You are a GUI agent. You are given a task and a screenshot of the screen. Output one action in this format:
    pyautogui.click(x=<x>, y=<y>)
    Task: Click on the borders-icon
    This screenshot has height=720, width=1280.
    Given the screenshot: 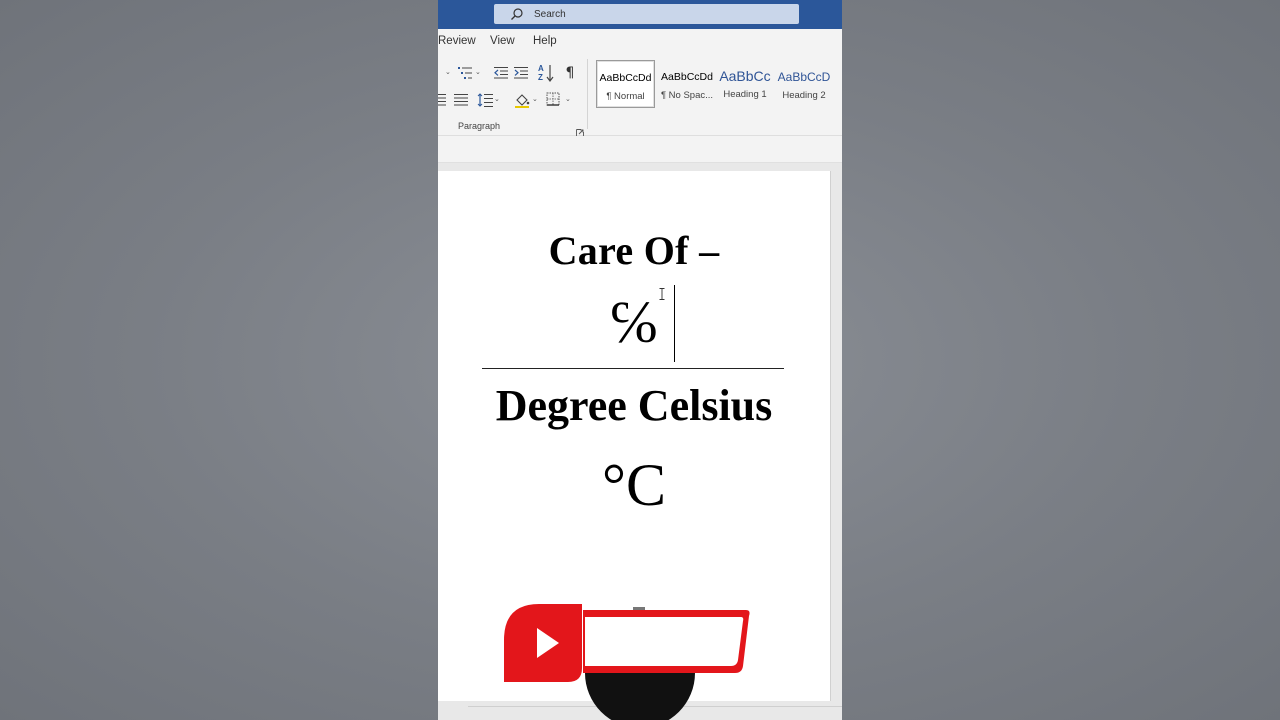 What is the action you would take?
    pyautogui.click(x=553, y=99)
    